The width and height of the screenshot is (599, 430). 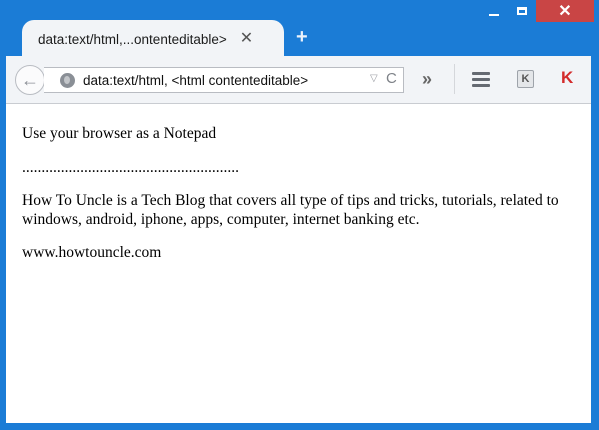 What do you see at coordinates (67, 80) in the screenshot?
I see `globe-icon` at bounding box center [67, 80].